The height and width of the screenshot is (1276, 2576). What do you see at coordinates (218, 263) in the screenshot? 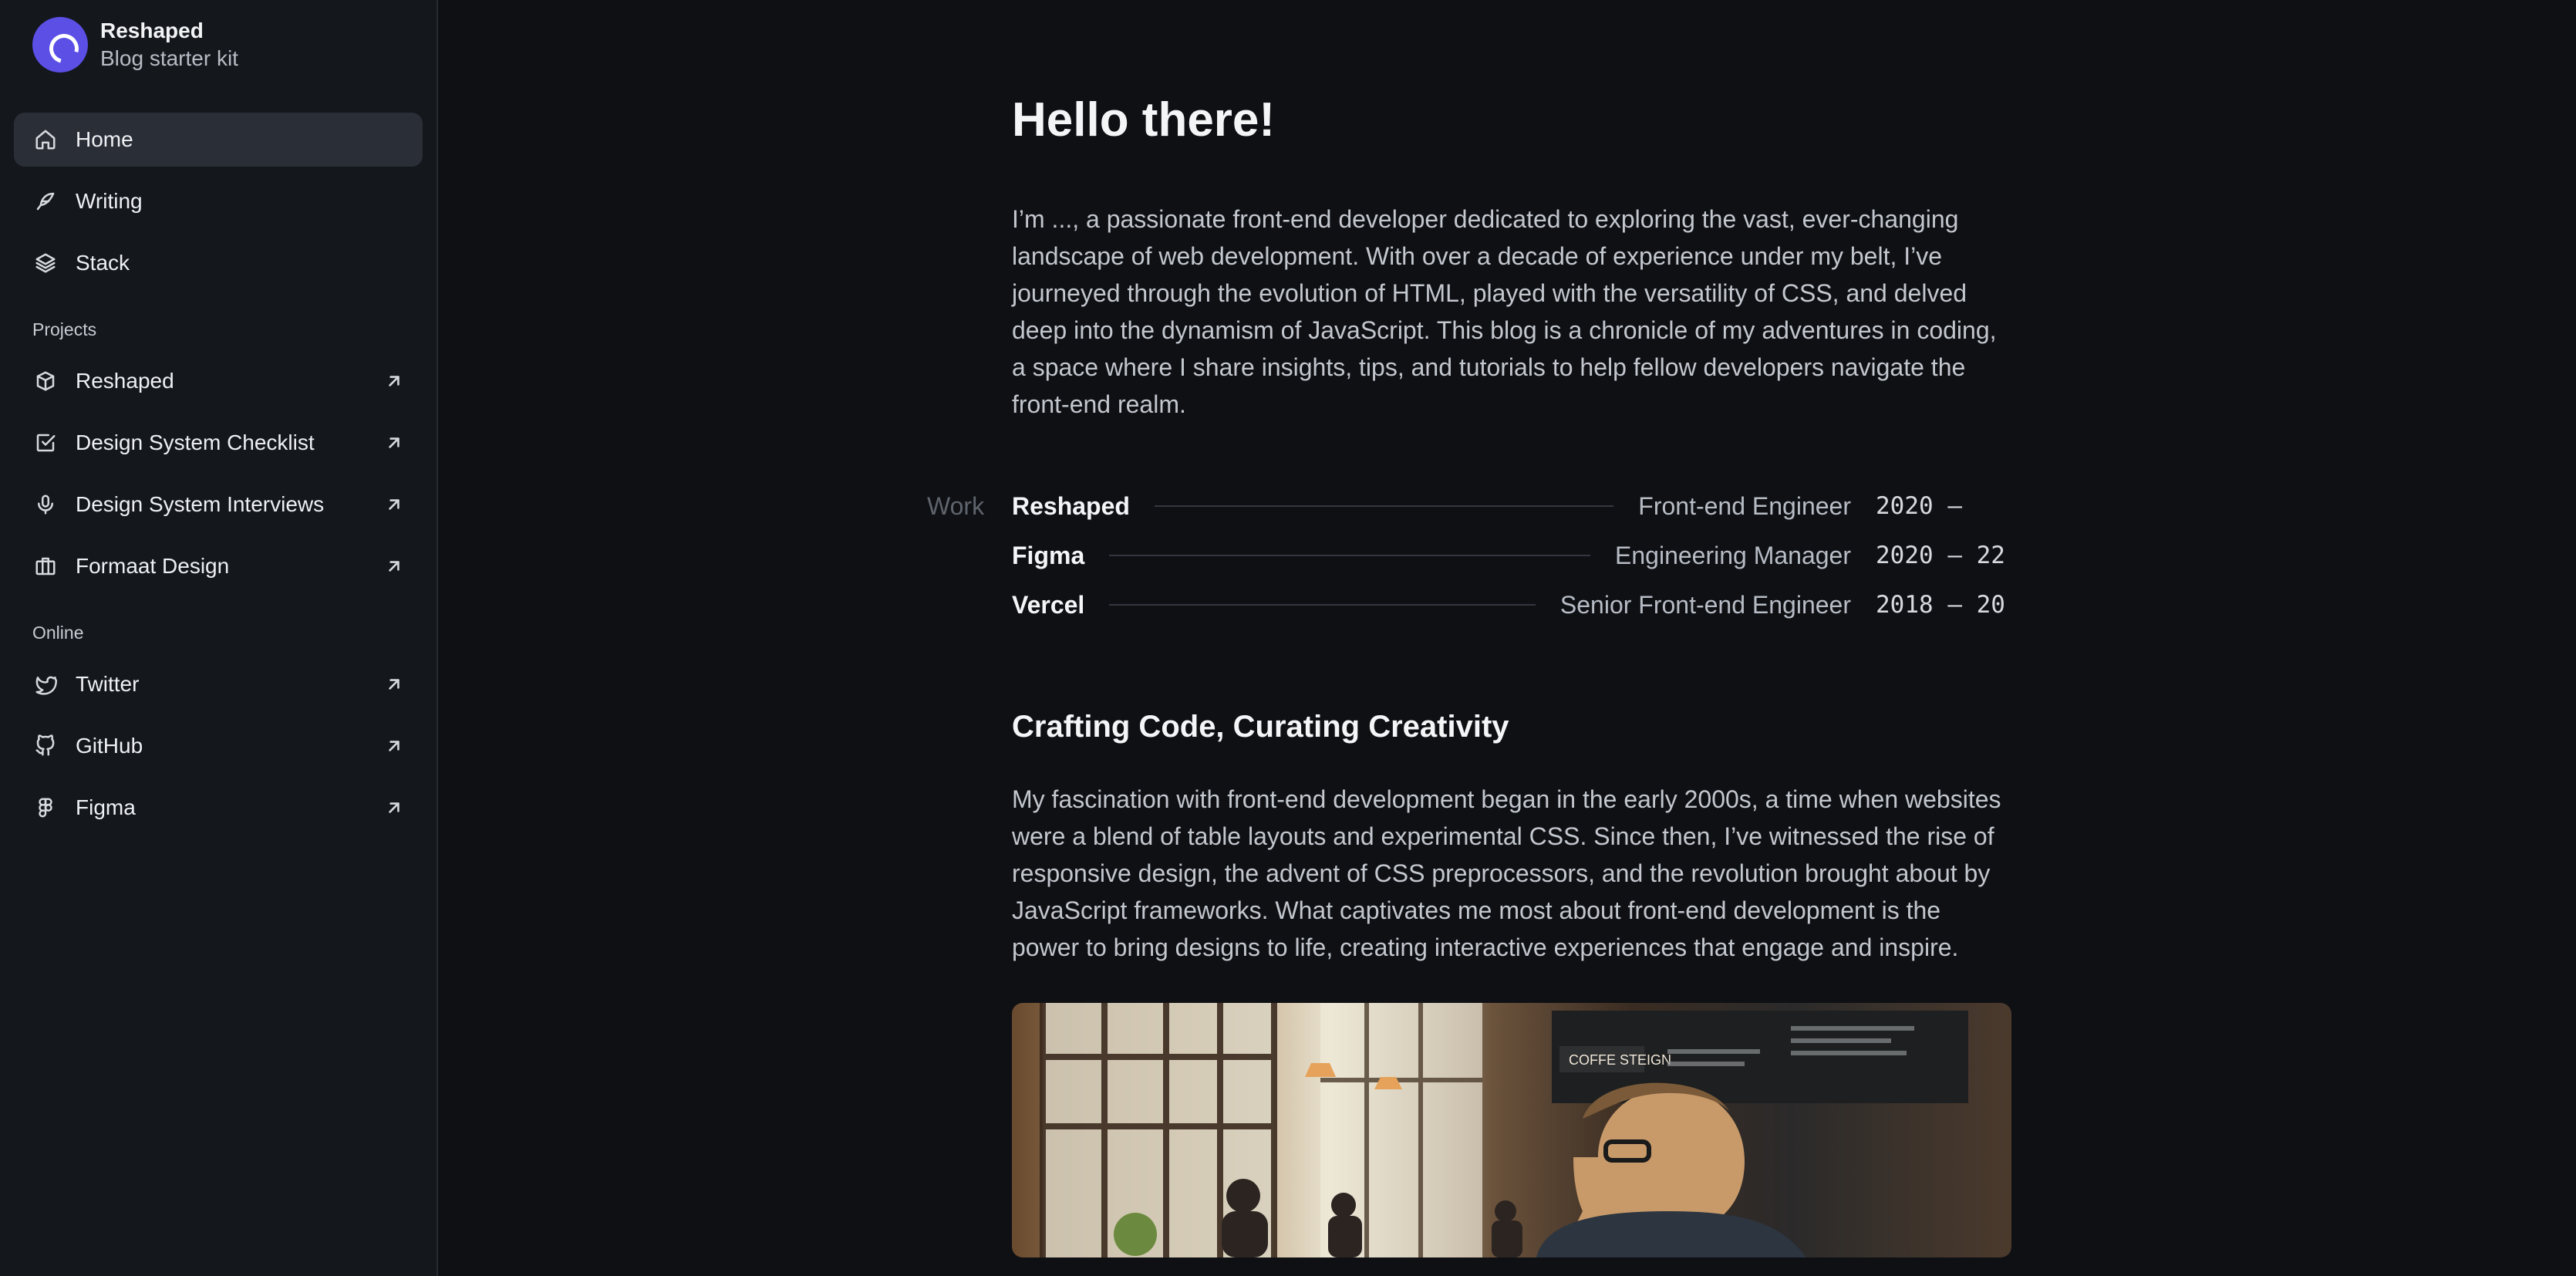
I see `nav-item-stack: Stack` at bounding box center [218, 263].